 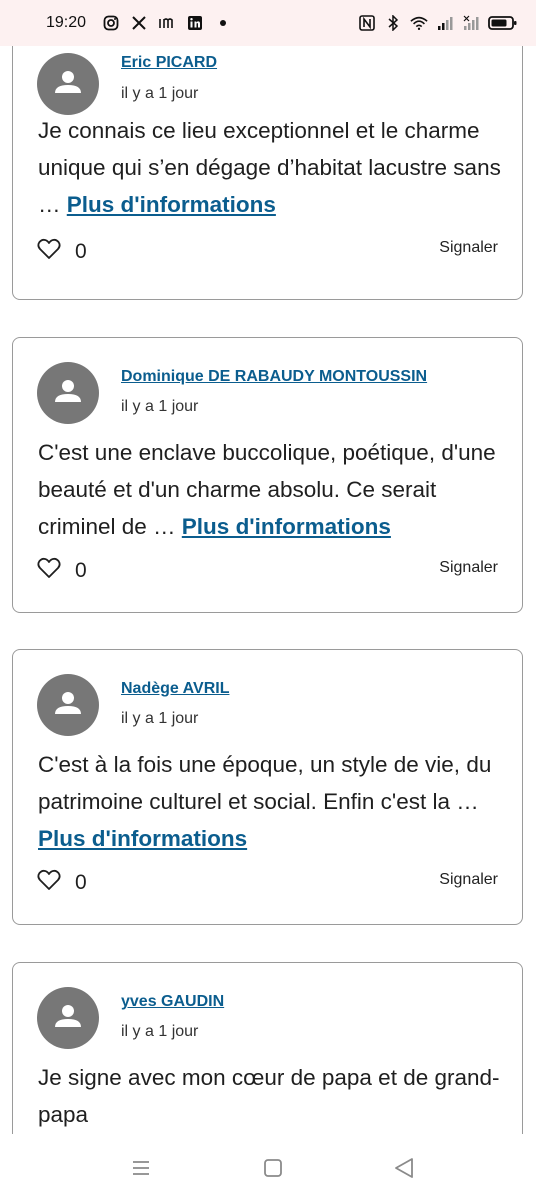 What do you see at coordinates (274, 377) in the screenshot?
I see `comment-author: Dominique DE RABAUDY MONTOUSSIN` at bounding box center [274, 377].